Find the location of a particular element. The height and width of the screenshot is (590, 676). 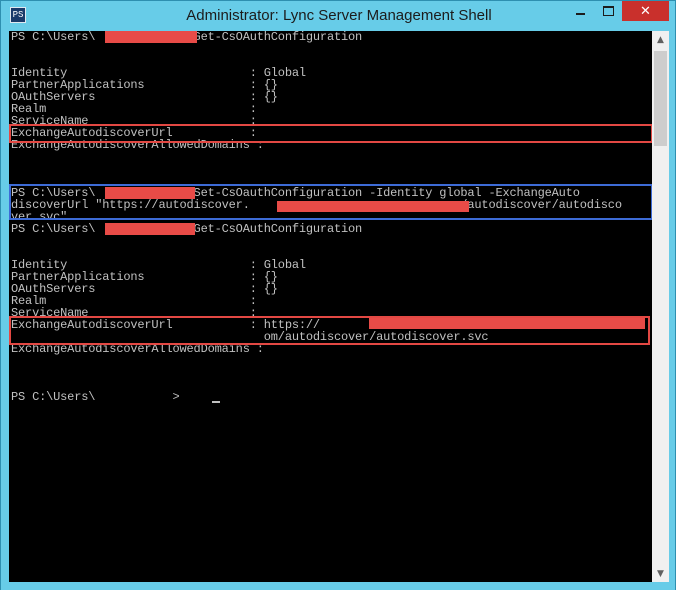

highlight-set-command is located at coordinates (330, 202).